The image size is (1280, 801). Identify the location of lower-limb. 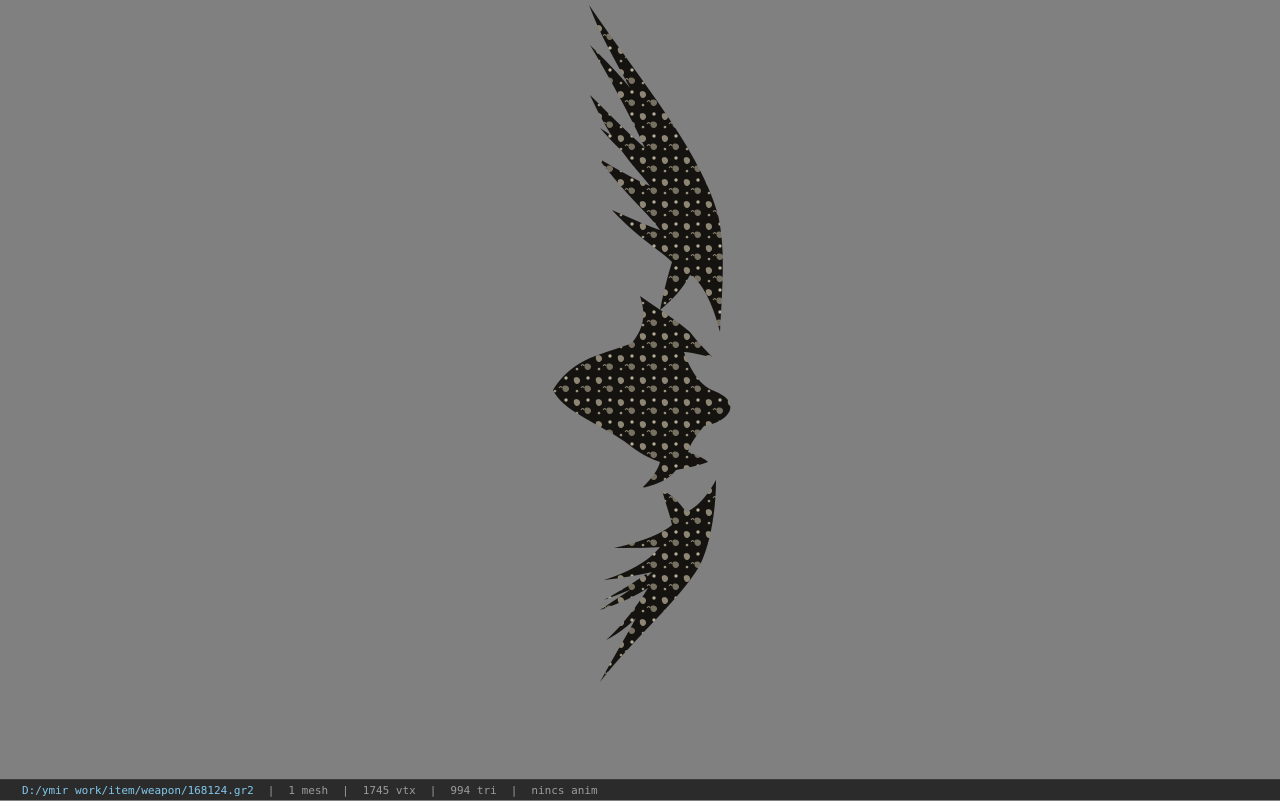
(658, 581).